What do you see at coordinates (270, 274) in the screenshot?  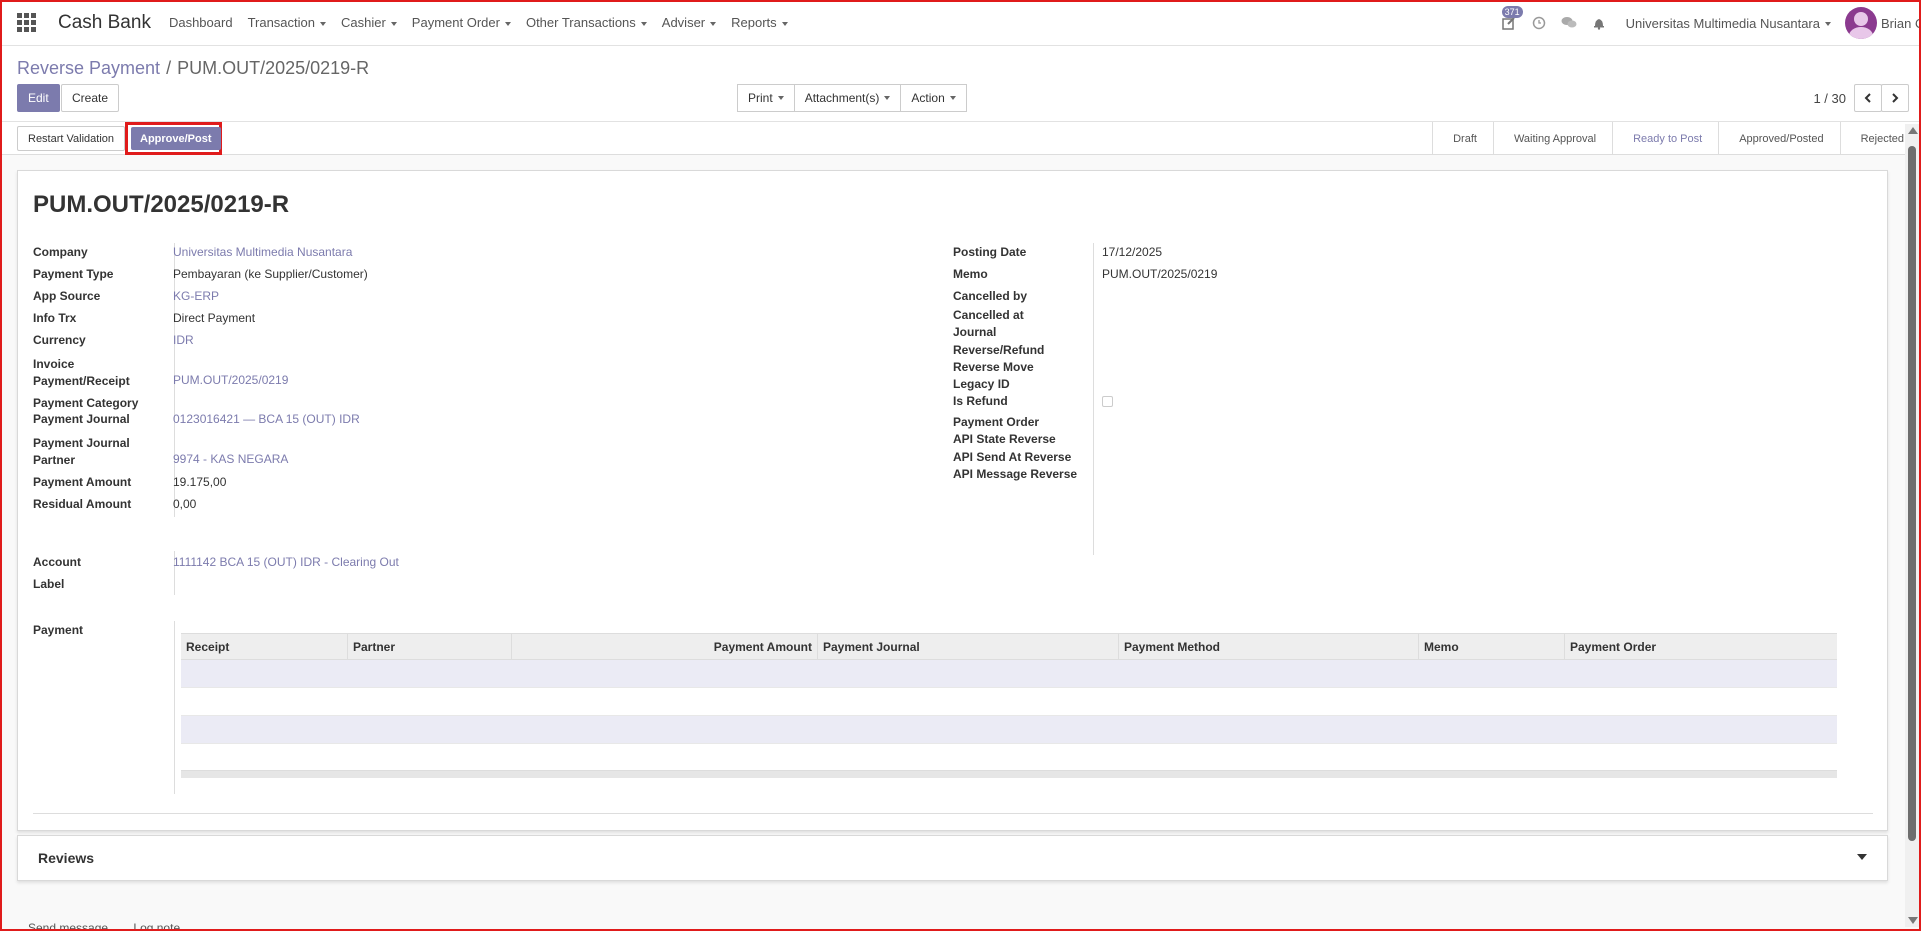 I see `payment-type-value: Pembayaran (ke Supplier/Customer)` at bounding box center [270, 274].